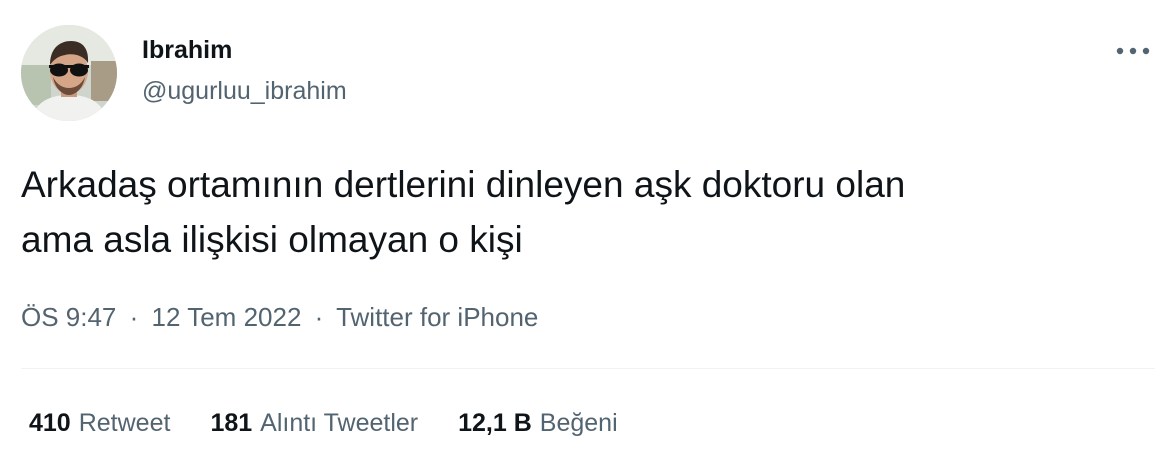 This screenshot has width=1176, height=464. What do you see at coordinates (244, 91) in the screenshot?
I see `user-handle: @ugurluu_ibrahim` at bounding box center [244, 91].